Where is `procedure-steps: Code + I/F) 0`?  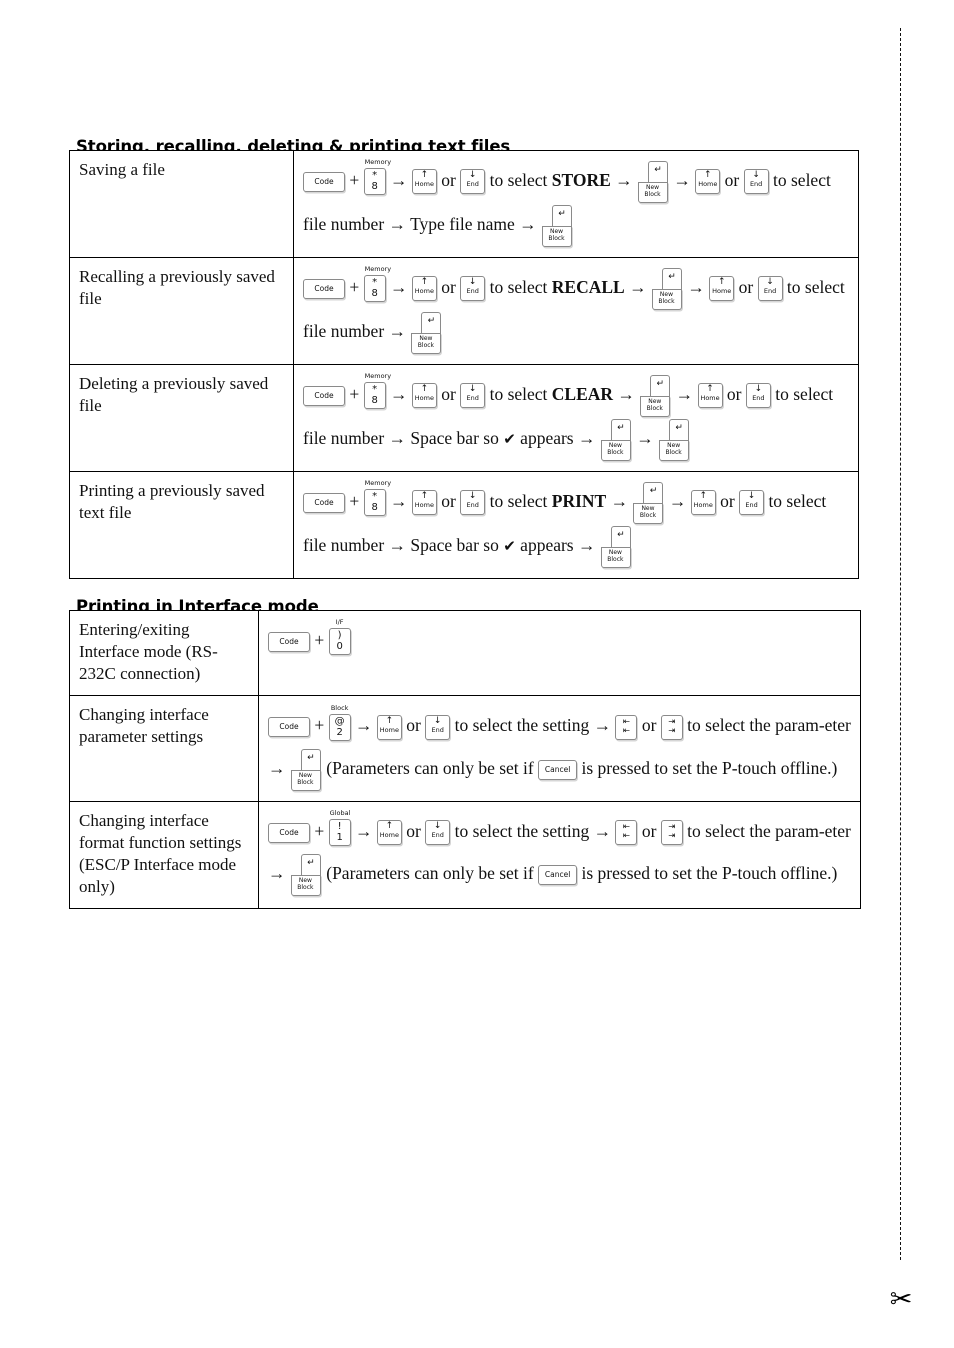
procedure-steps: Code + I/F) 0 is located at coordinates (559, 653).